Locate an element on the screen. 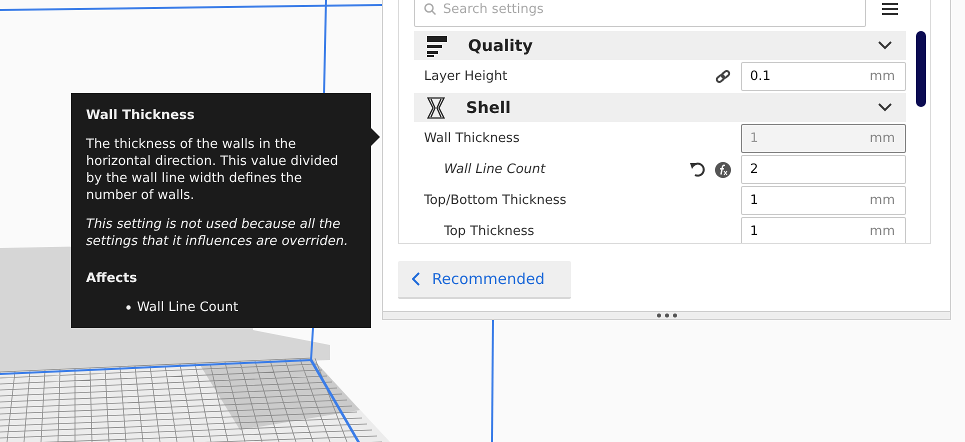 The height and width of the screenshot is (442, 965). setting-label: Top/Bottom Thickness is located at coordinates (496, 200).